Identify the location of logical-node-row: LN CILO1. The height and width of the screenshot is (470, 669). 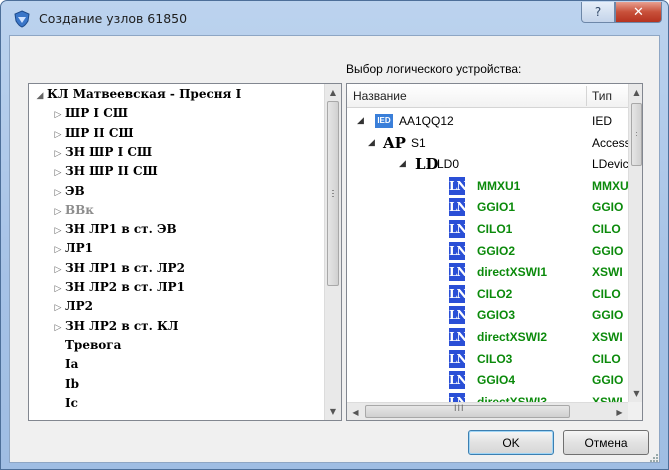
(467, 229).